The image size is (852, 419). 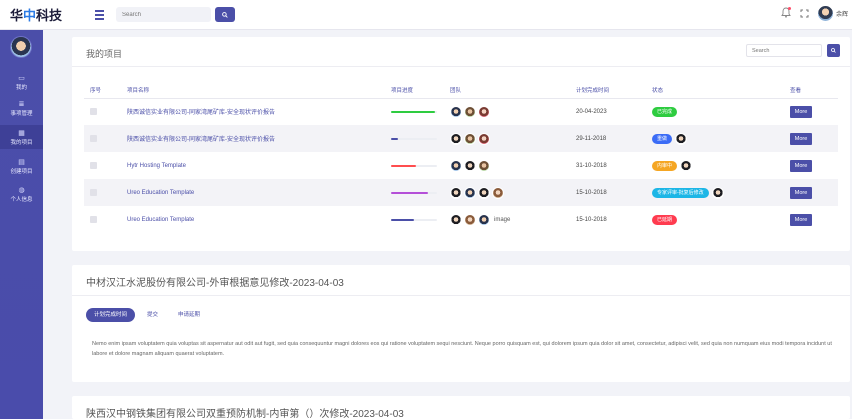 What do you see at coordinates (510, 219) in the screenshot?
I see `team-avatars: image` at bounding box center [510, 219].